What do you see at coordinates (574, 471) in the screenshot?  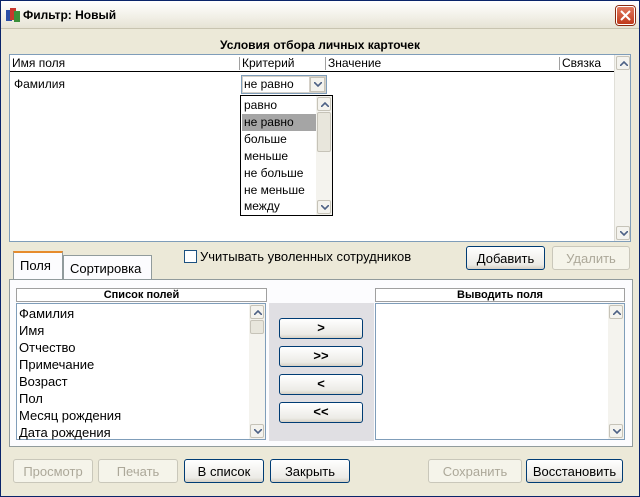 I see `restore-button: Восстановить` at bounding box center [574, 471].